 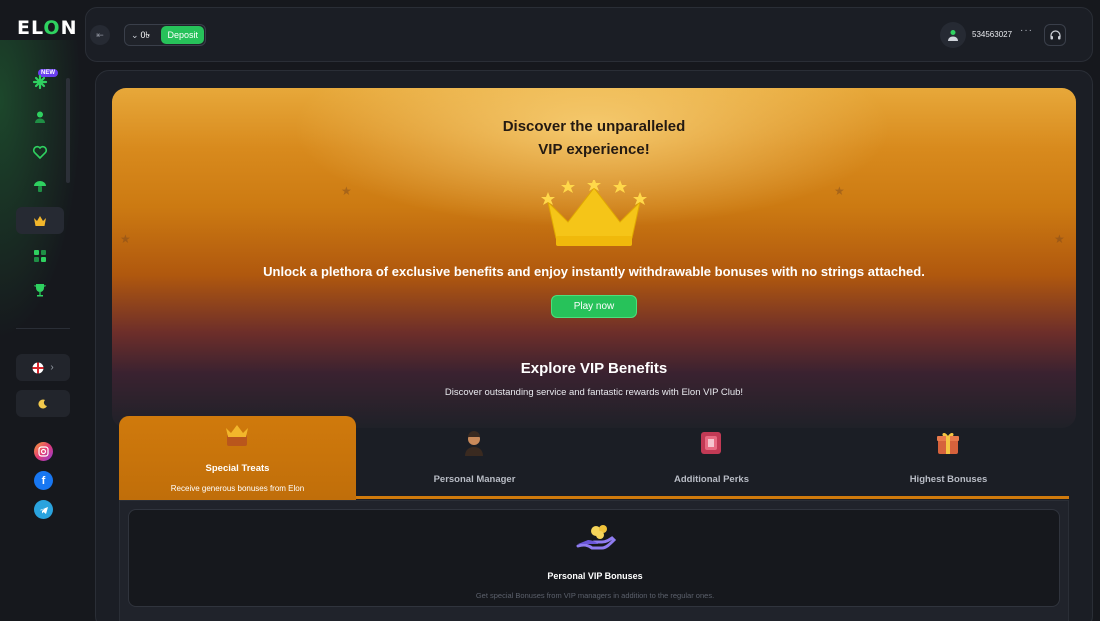 What do you see at coordinates (594, 368) in the screenshot?
I see `explore-title: Explore VIP Benefits` at bounding box center [594, 368].